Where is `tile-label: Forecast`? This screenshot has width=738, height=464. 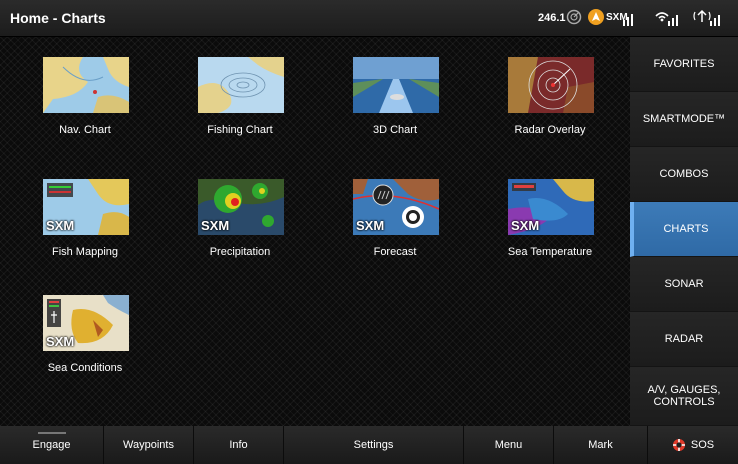 tile-label: Forecast is located at coordinates (395, 252).